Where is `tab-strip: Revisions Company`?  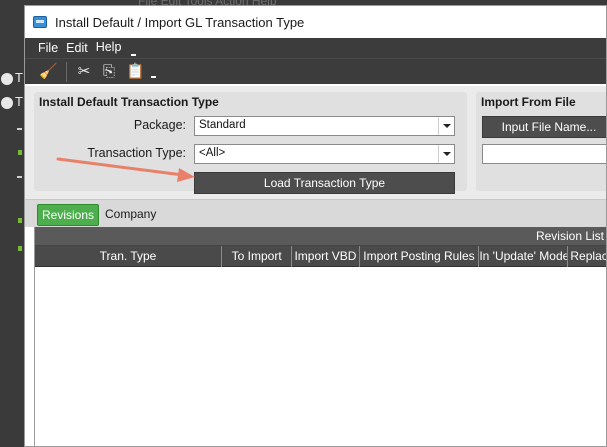 tab-strip: Revisions Company is located at coordinates (315, 213).